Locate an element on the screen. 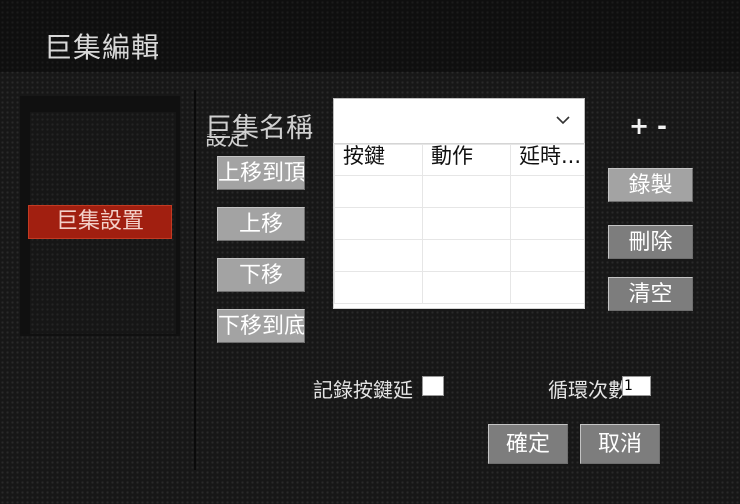 The width and height of the screenshot is (740, 504). column-header-action: 動作 is located at coordinates (466, 160).